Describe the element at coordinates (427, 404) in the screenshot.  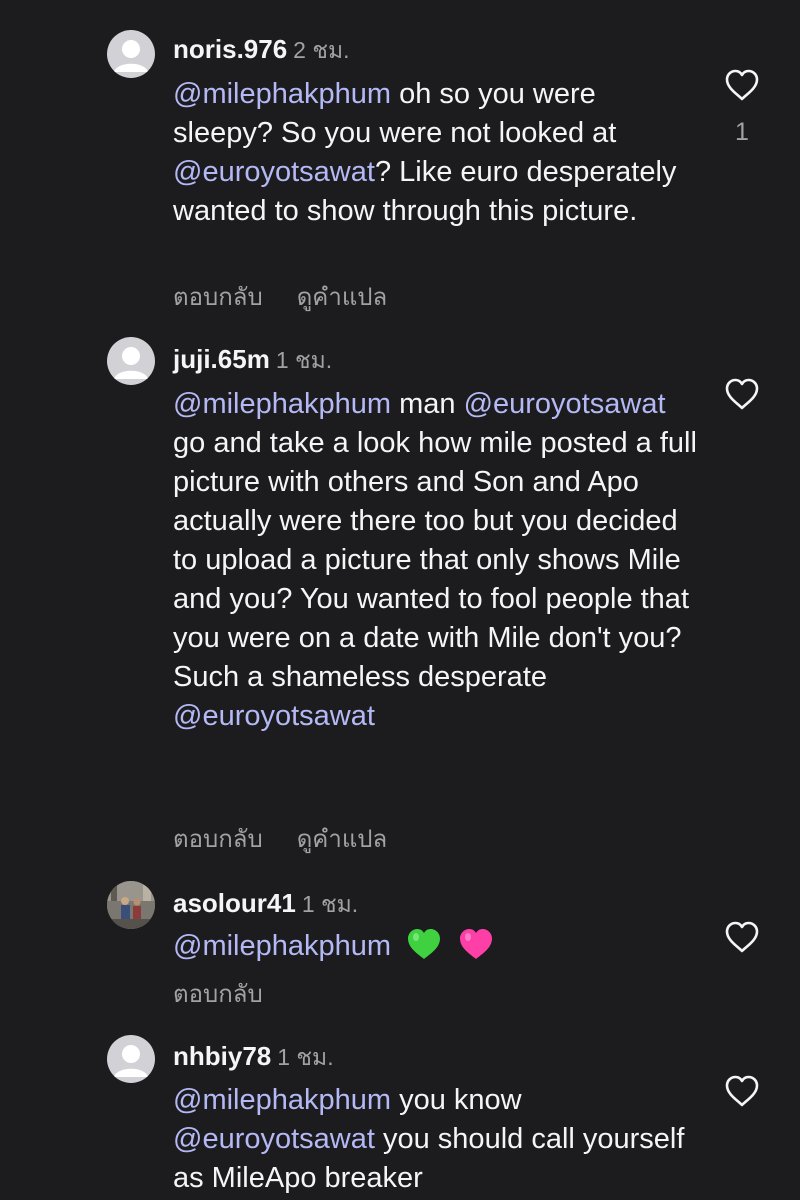
I see `comment-text-segment: man` at that location.